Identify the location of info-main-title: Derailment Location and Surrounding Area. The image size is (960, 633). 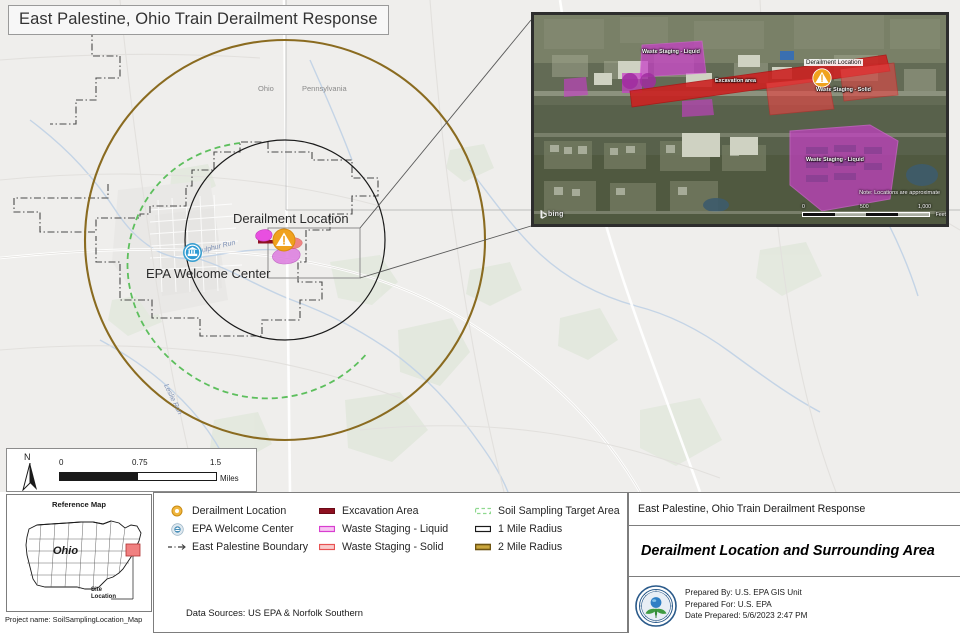
(794, 551).